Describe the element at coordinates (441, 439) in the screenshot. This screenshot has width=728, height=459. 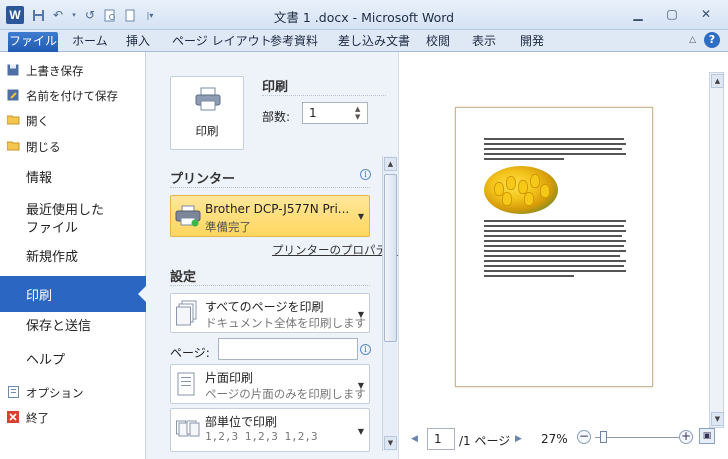
I see `page-number-input: 1` at that location.